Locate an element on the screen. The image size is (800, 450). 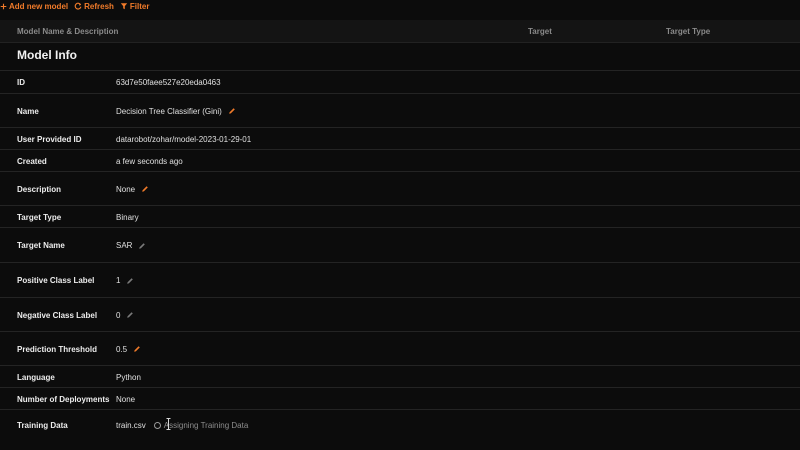
description-value-container: None is located at coordinates (132, 189).